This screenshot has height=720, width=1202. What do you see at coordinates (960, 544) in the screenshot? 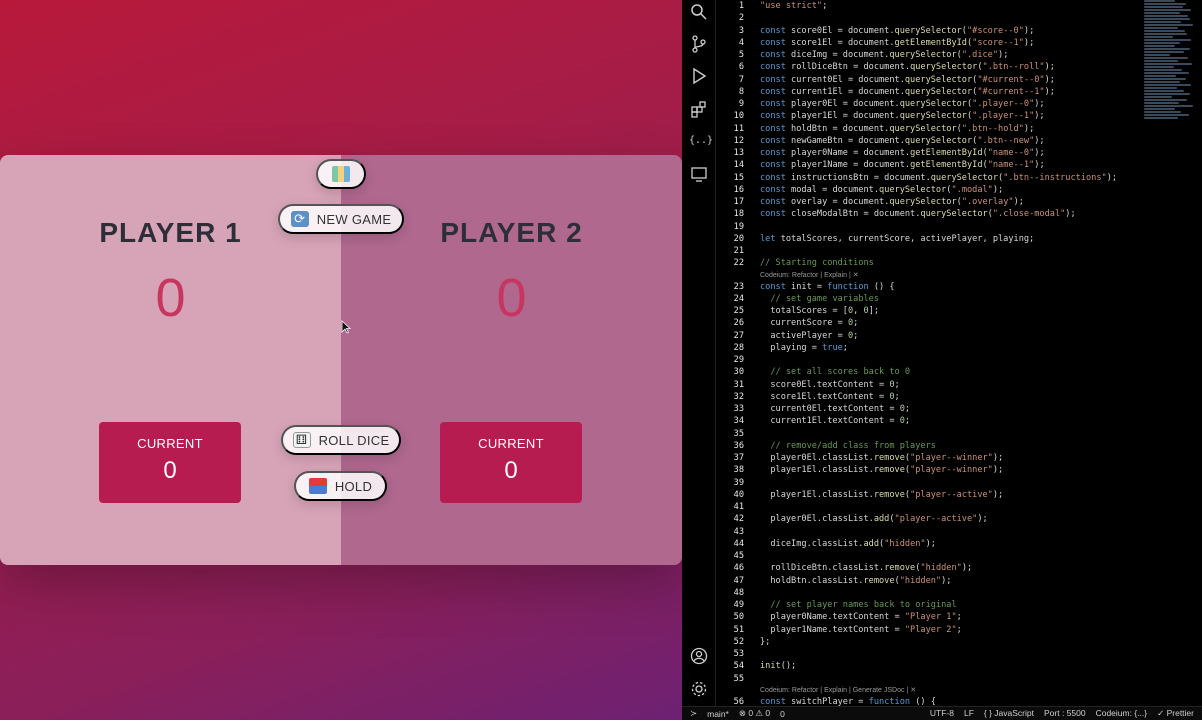
I see `code-line: 44 diceImg.classList.add("hidden");` at bounding box center [960, 544].